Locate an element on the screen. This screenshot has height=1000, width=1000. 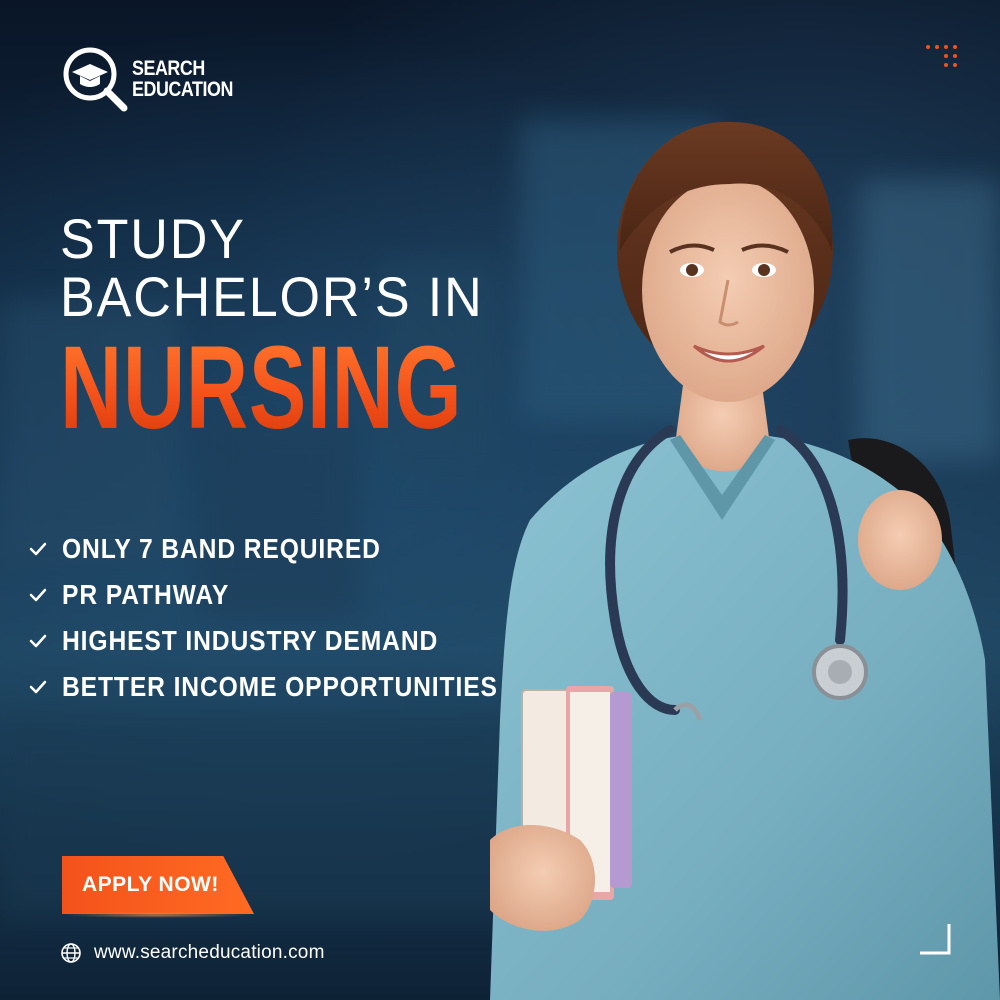
dot-grid-icon is located at coordinates (941, 56).